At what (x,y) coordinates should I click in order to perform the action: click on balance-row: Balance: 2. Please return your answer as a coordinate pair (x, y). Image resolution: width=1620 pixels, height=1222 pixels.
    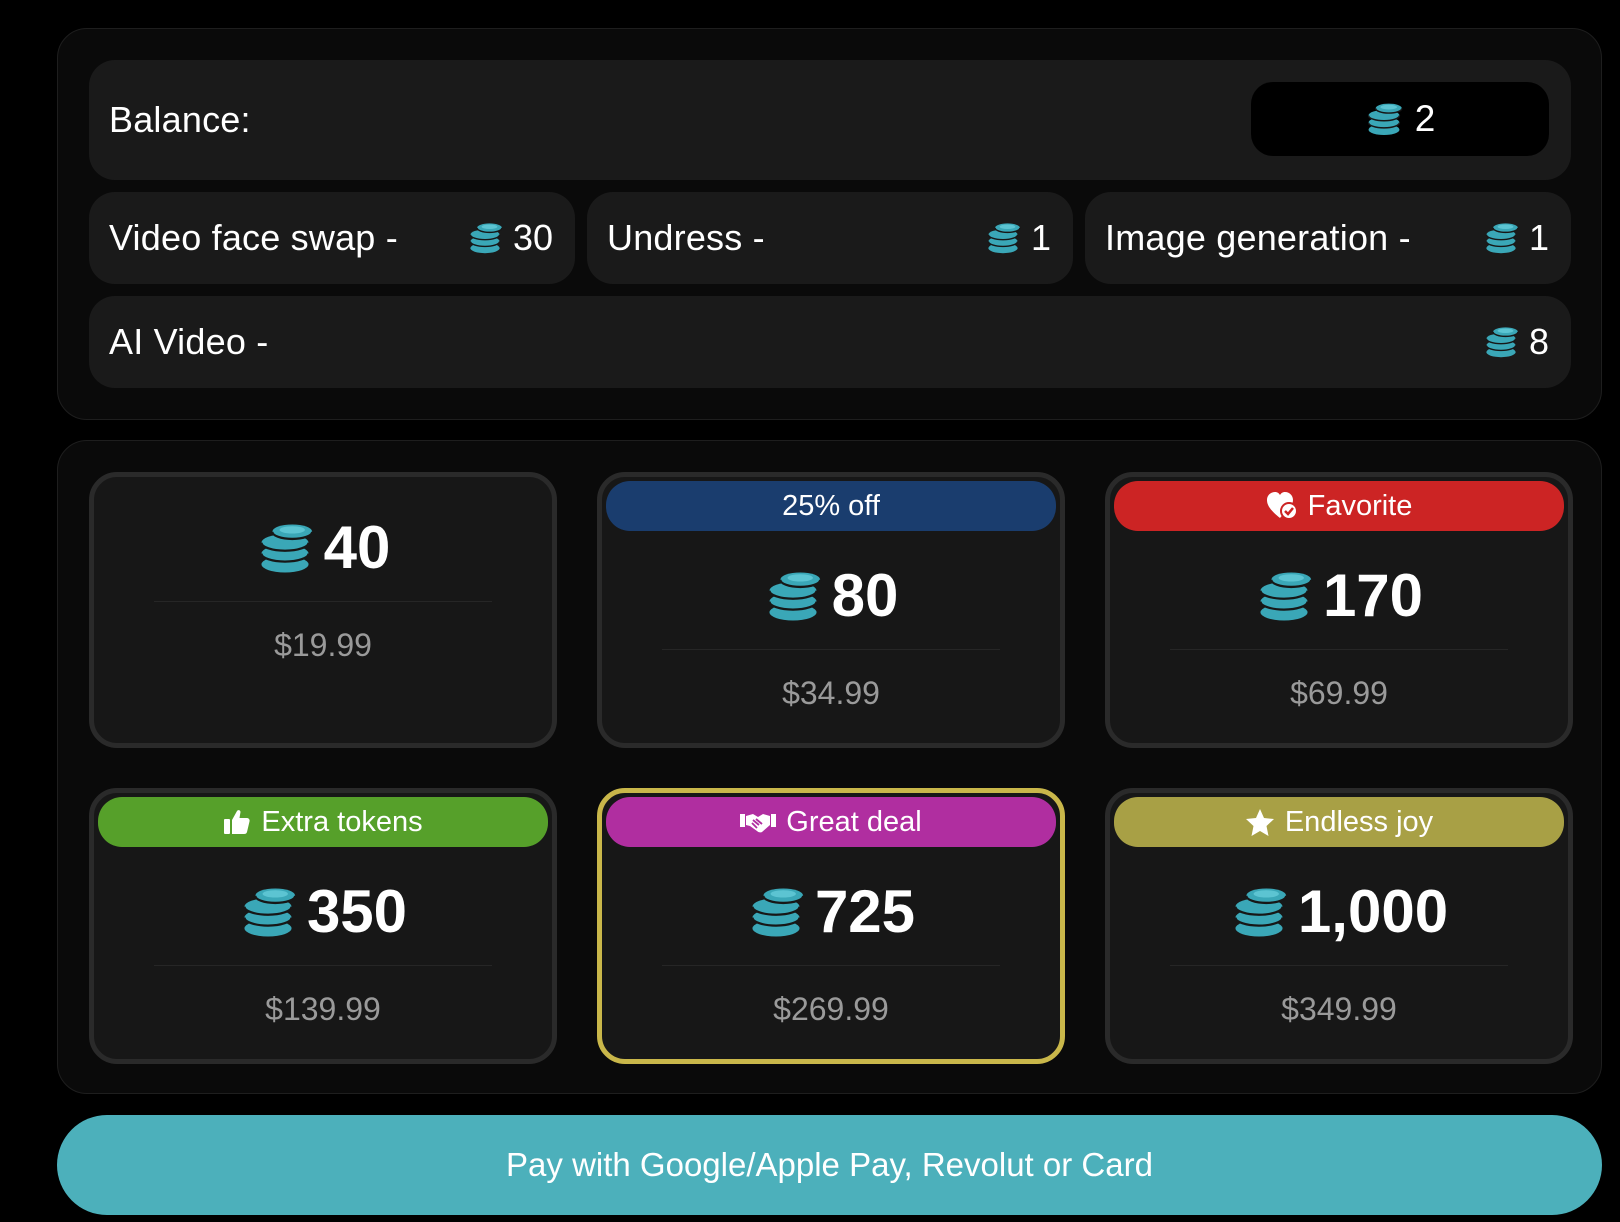
    Looking at the image, I should click on (830, 120).